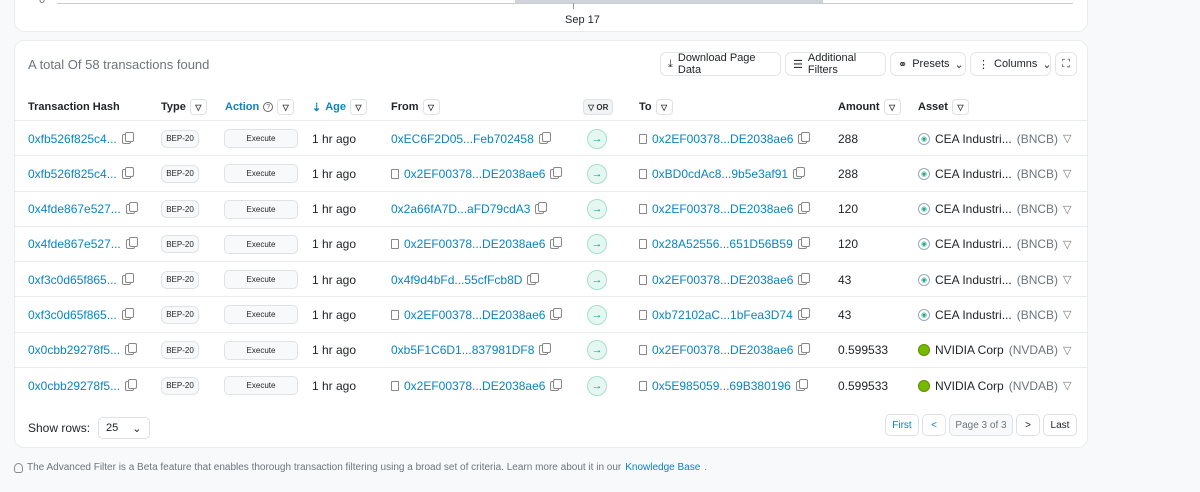 The width and height of the screenshot is (1200, 492). Describe the element at coordinates (59, 428) in the screenshot. I see `show-rows-label: Show rows:` at that location.